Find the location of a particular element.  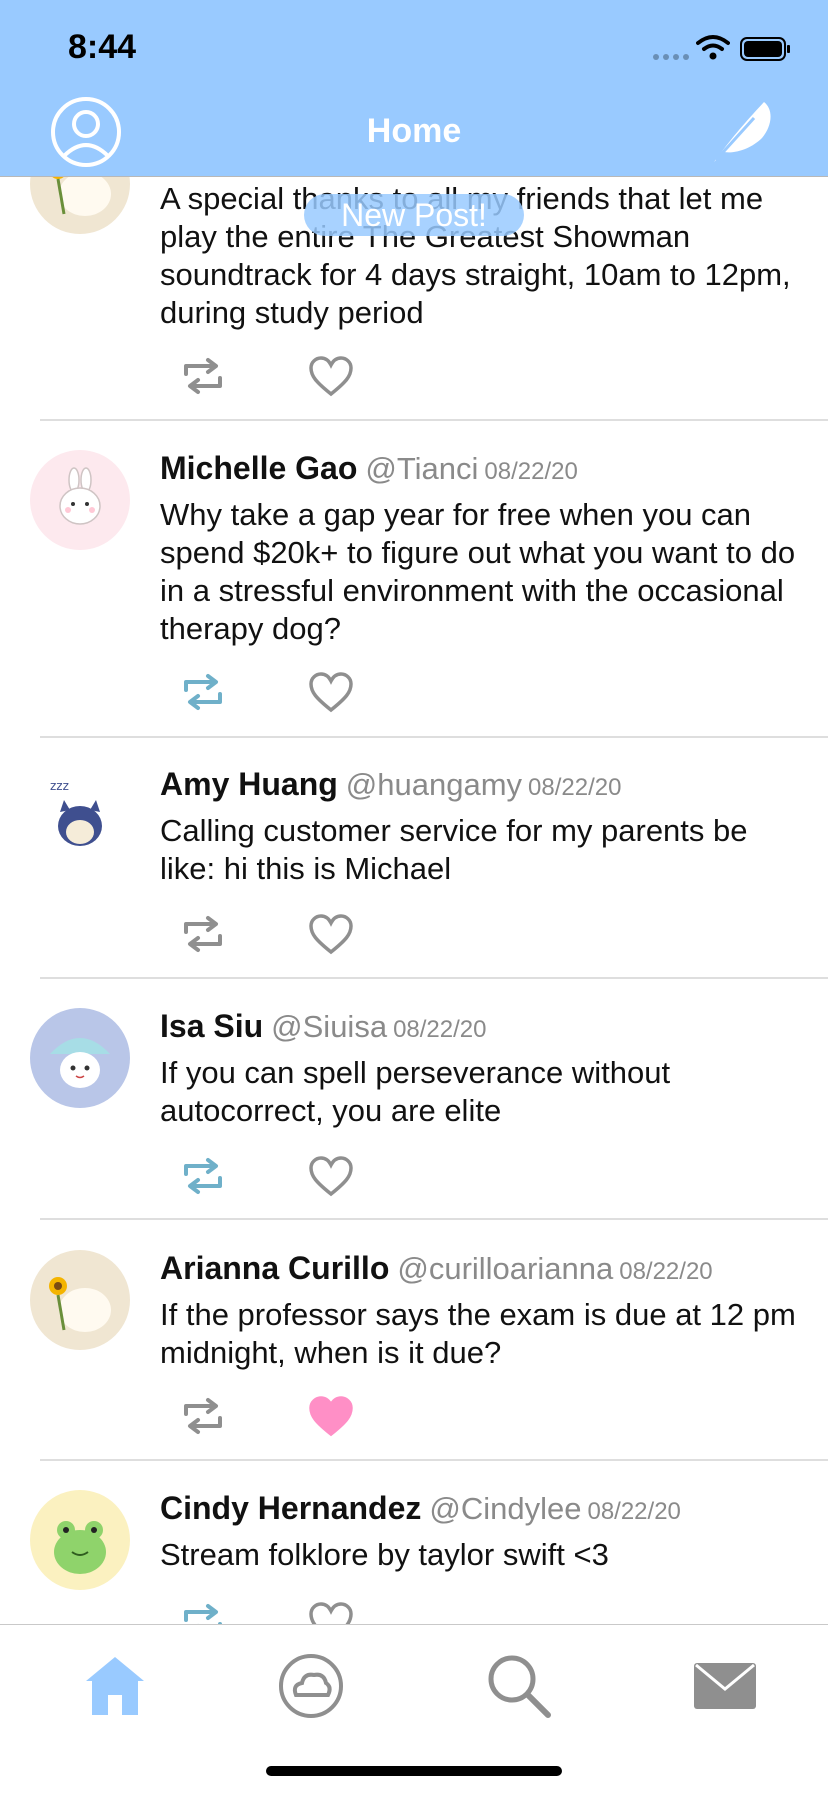

sleepy-cat-avatar-icon: zzz is located at coordinates (76, 812).